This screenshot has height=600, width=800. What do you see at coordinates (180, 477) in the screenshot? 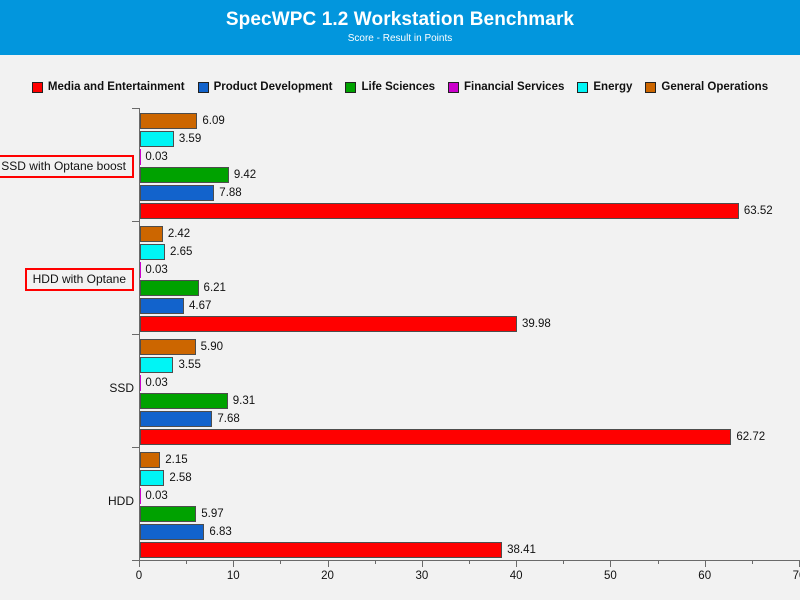
I see `bar-value-label: 2.58` at bounding box center [180, 477].